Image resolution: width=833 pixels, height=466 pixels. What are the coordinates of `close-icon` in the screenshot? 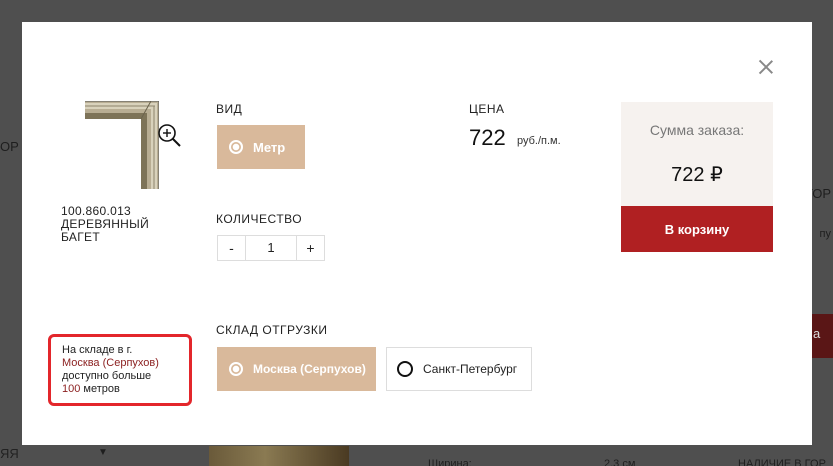 It's located at (766, 67).